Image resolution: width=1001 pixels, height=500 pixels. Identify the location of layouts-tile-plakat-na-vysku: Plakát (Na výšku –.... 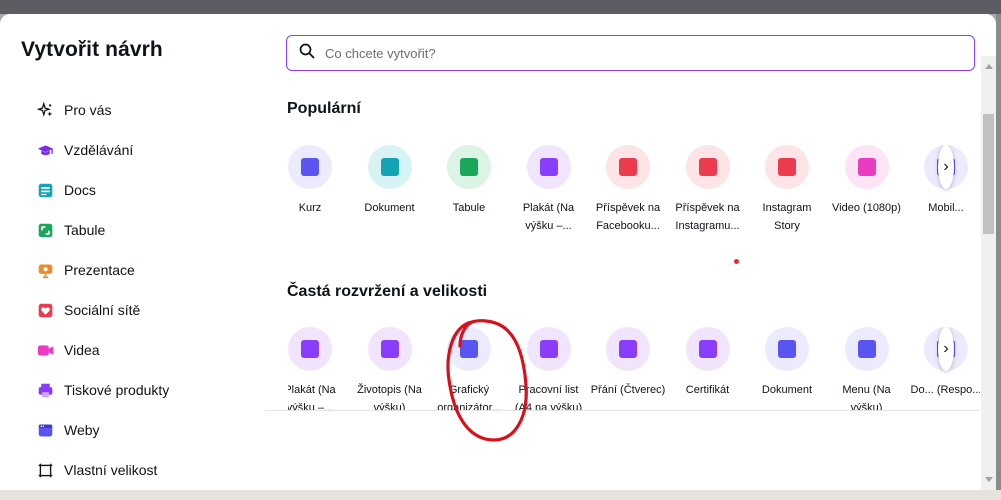
(319, 369).